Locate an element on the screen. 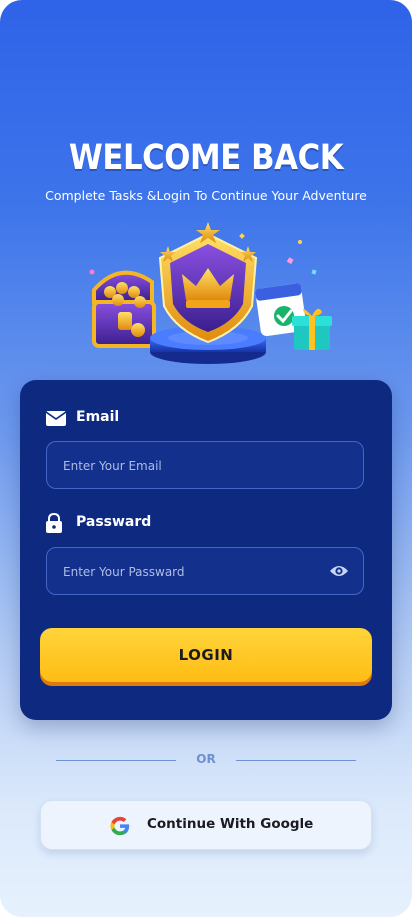 This screenshot has height=917, width=412. or-text: OR is located at coordinates (206, 759).